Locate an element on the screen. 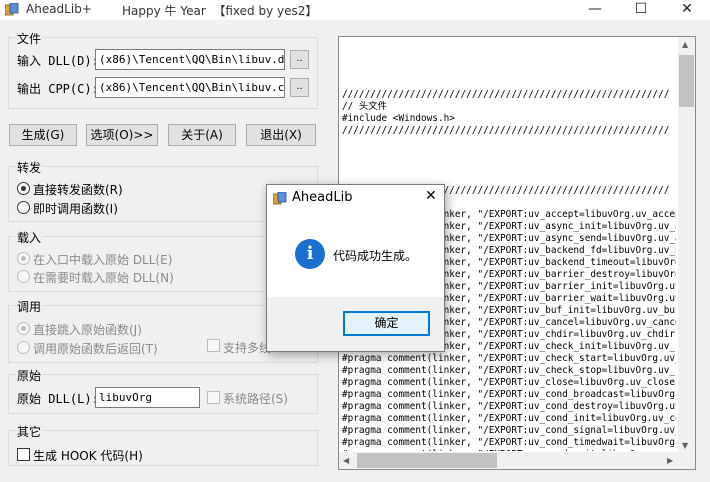 This screenshot has width=710, height=482. system-path-checkbox is located at coordinates (213, 397).